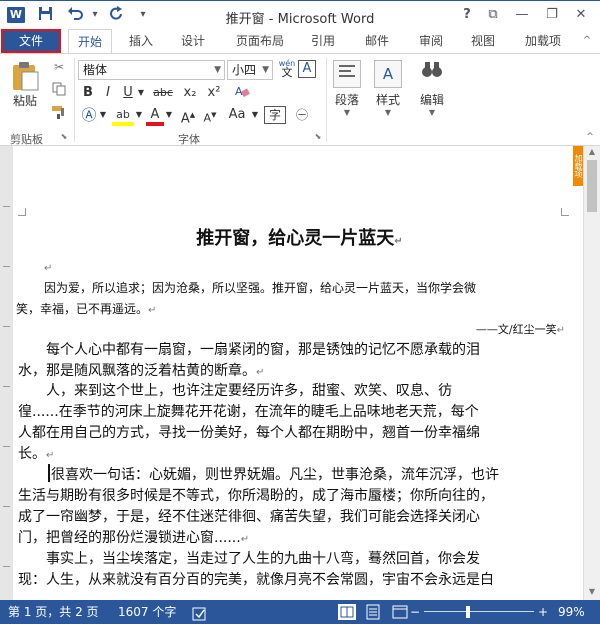 This screenshot has width=600, height=624. I want to click on zoom-level: 99%, so click(571, 612).